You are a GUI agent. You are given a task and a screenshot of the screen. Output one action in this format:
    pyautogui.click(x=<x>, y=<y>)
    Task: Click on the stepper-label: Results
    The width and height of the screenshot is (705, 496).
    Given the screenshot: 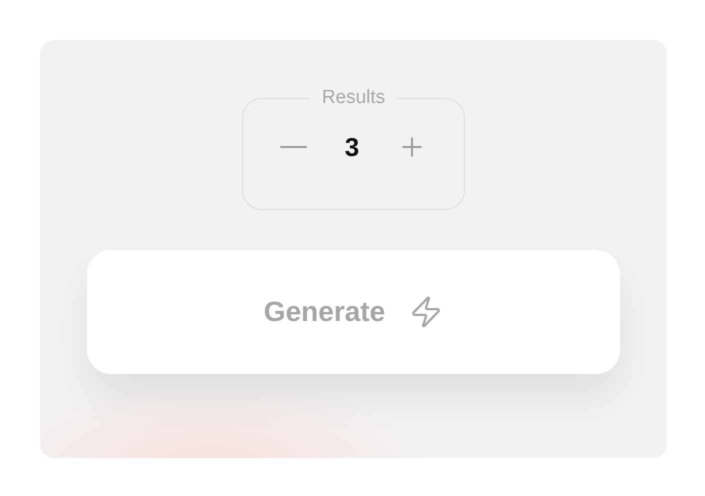 What is the action you would take?
    pyautogui.click(x=353, y=98)
    